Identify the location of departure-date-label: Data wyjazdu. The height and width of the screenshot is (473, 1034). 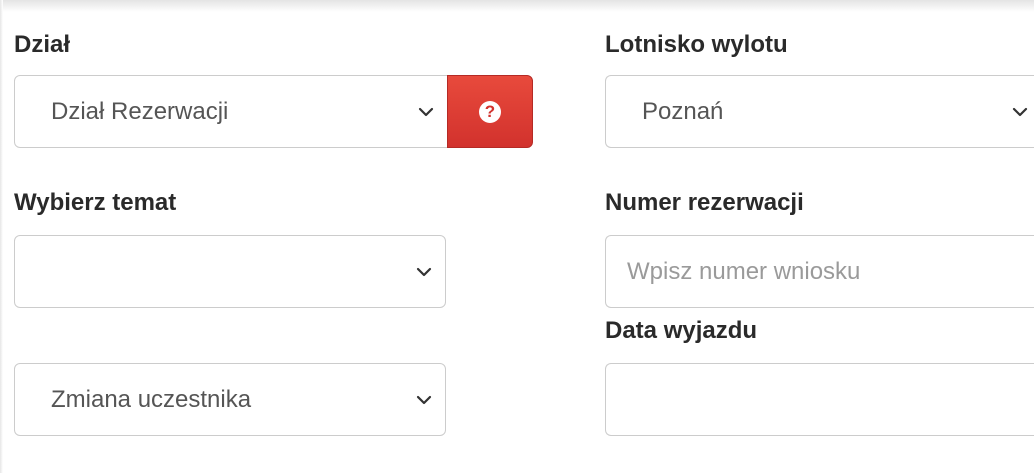
(681, 330).